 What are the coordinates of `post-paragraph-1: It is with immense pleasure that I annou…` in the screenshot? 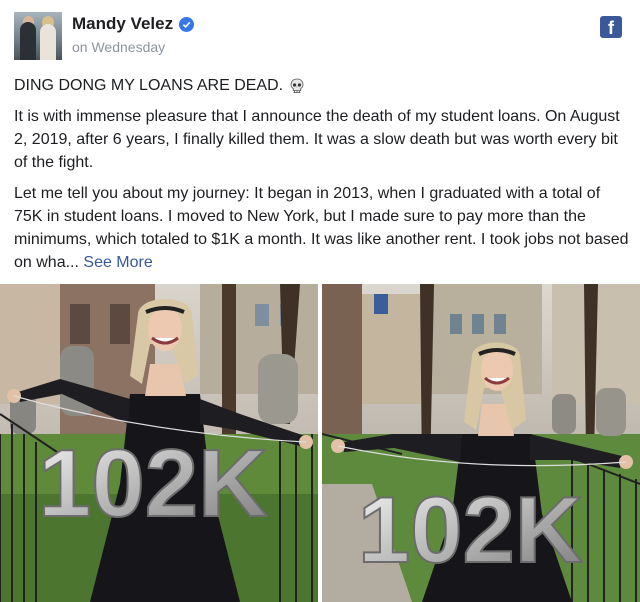 It's located at (317, 139).